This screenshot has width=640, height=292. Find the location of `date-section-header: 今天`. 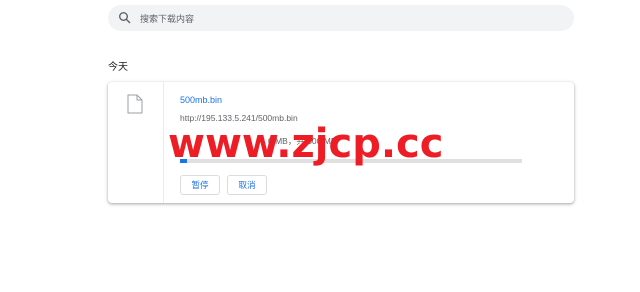

date-section-header: 今天 is located at coordinates (118, 67).